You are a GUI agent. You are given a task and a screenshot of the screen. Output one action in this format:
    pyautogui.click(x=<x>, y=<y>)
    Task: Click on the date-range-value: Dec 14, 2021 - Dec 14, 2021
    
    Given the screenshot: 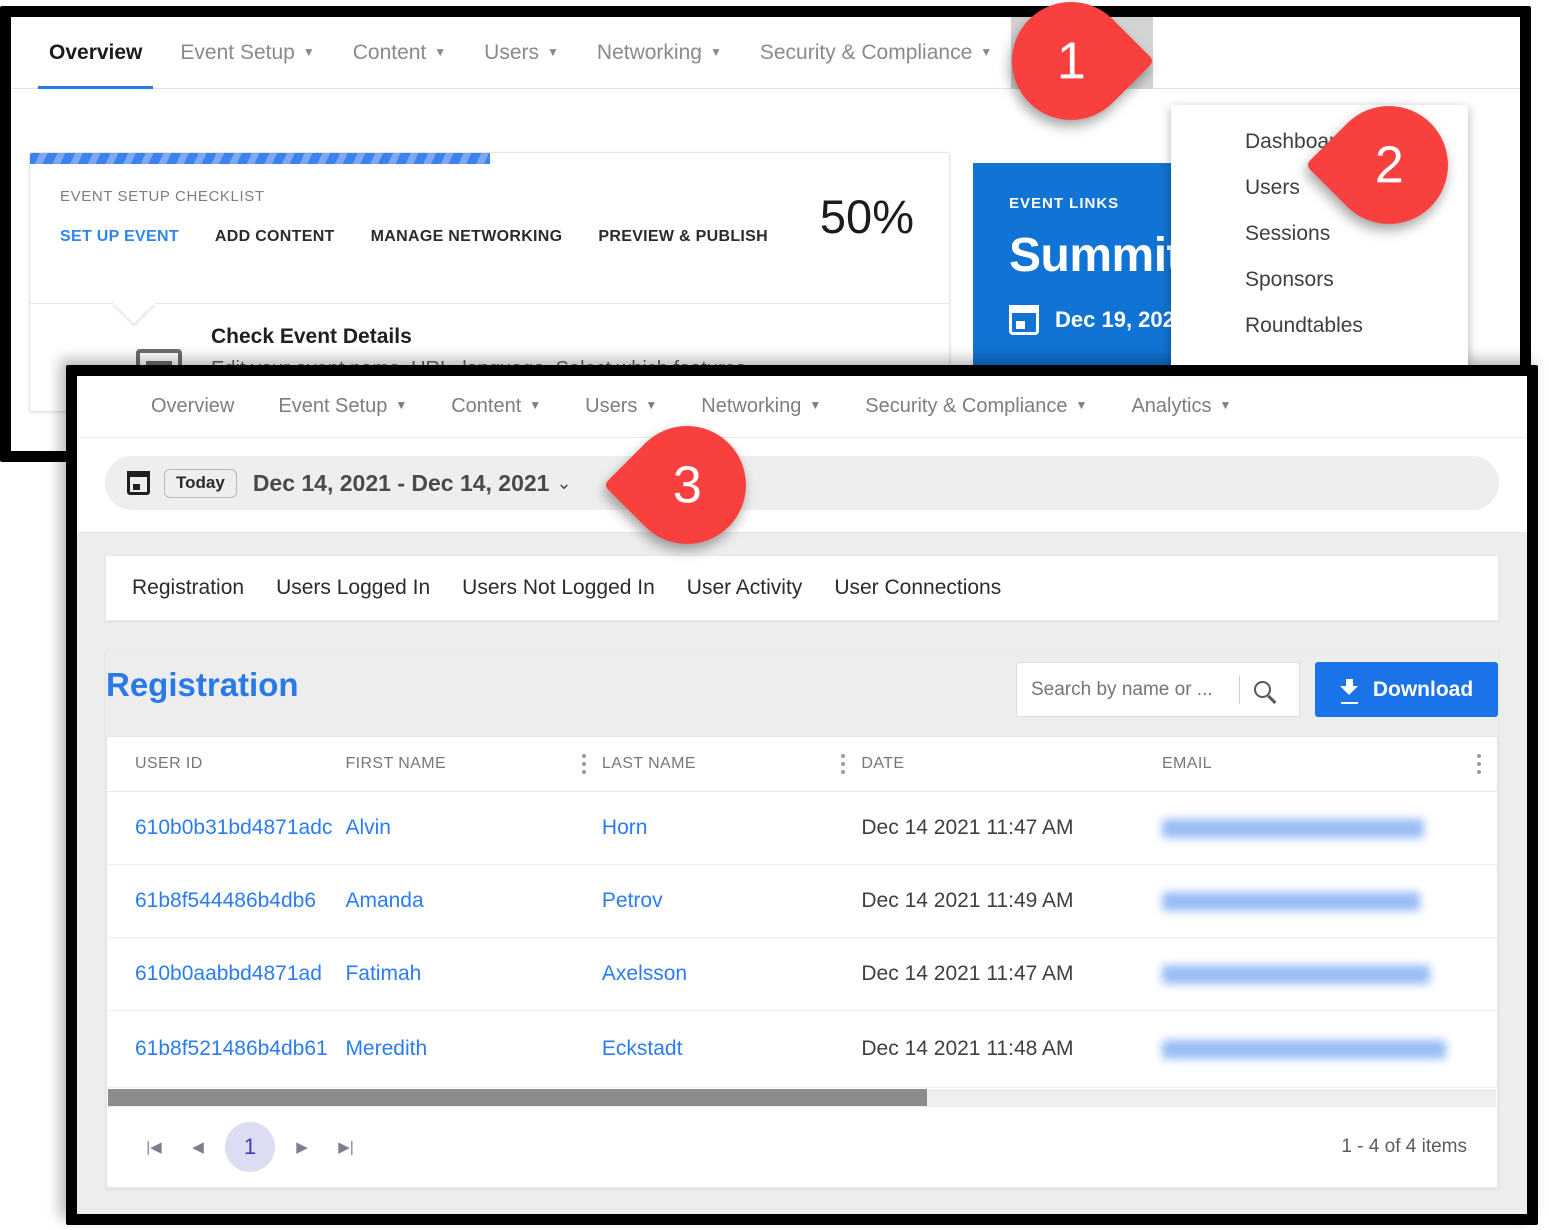 What is the action you would take?
    pyautogui.click(x=401, y=482)
    